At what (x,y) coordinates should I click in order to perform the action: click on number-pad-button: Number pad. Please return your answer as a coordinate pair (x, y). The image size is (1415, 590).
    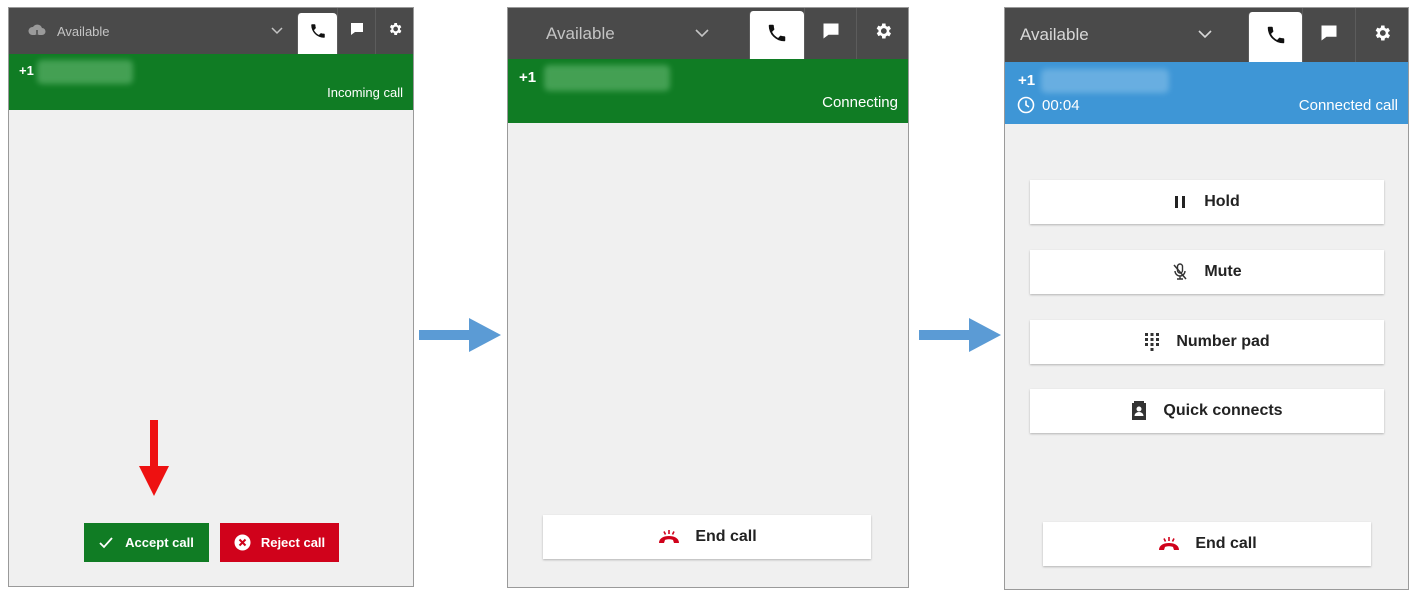
    Looking at the image, I should click on (1207, 342).